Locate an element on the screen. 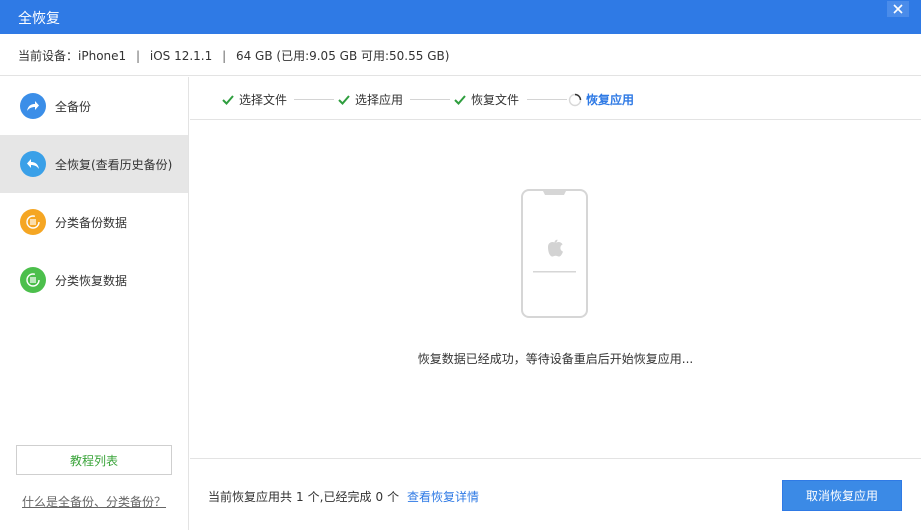 Image resolution: width=921 pixels, height=530 pixels. footer-bar: 当前恢复应用共 1 个,已经完成 0 个 查看恢复详情 取消恢复应用 is located at coordinates (555, 494).